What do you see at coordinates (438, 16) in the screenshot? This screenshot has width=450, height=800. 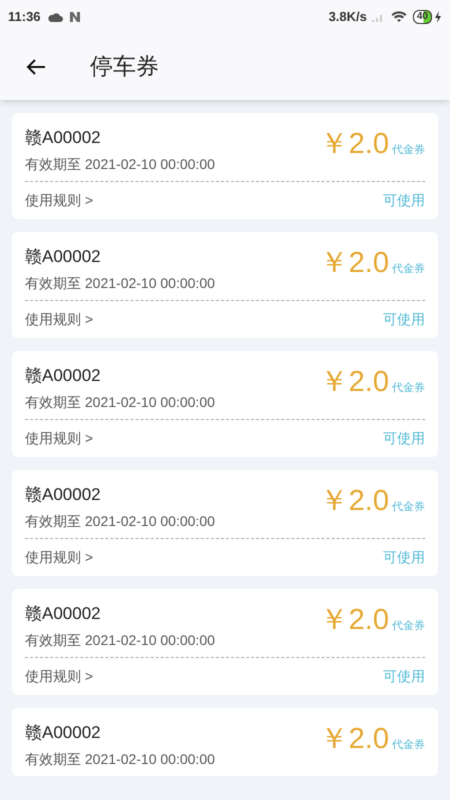 I see `charging-icon` at bounding box center [438, 16].